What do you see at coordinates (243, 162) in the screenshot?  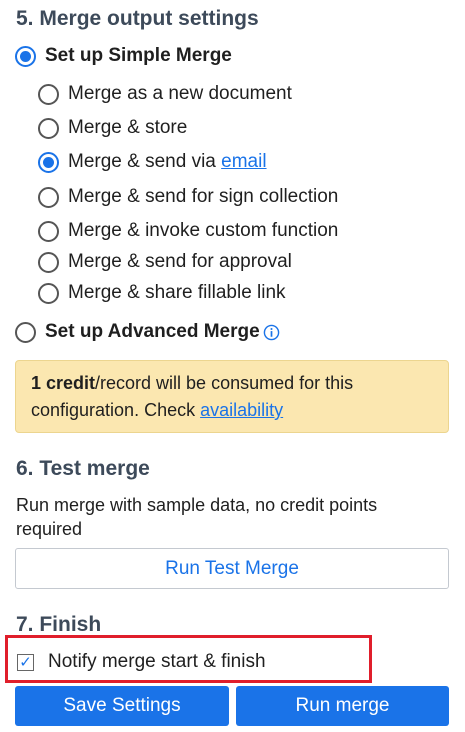 I see `email-link: email` at bounding box center [243, 162].